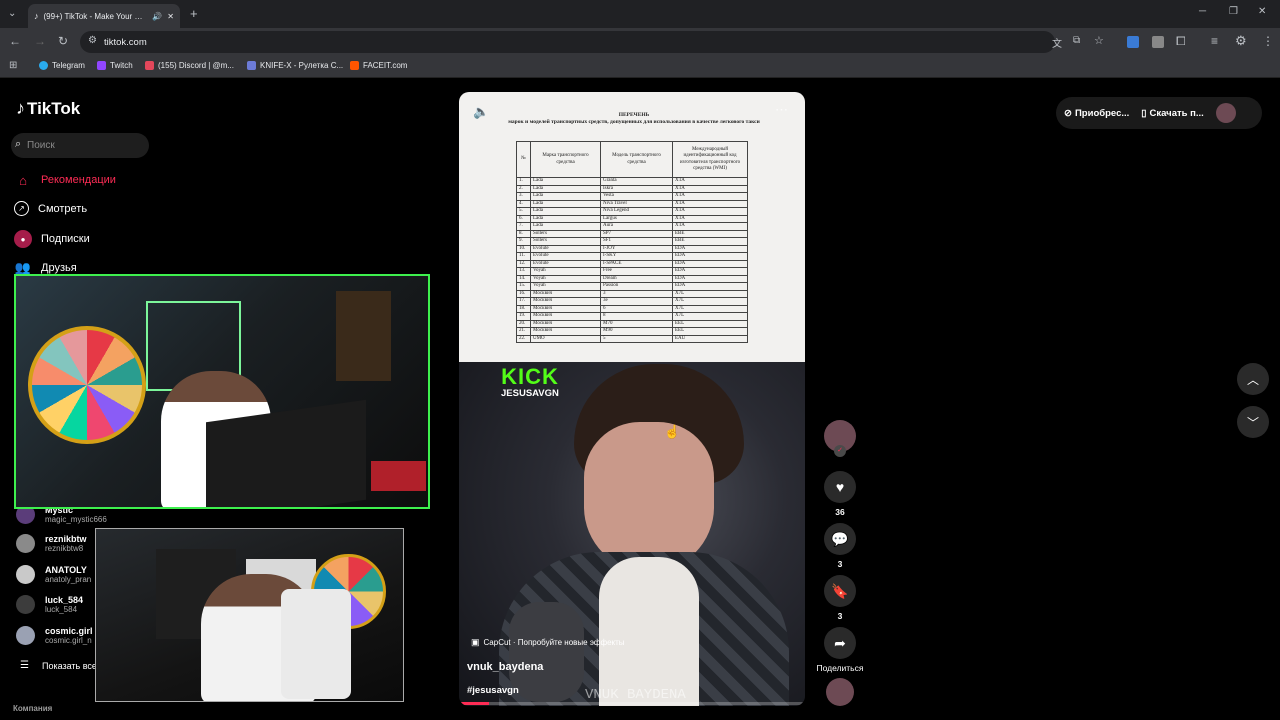 This screenshot has height=720, width=1280. I want to click on video-hashtag: #jesusavgn, so click(493, 690).